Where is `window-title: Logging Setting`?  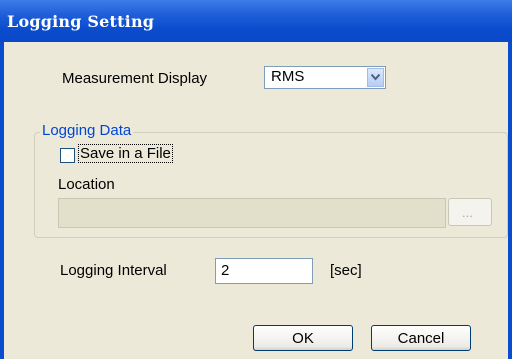 window-title: Logging Setting is located at coordinates (81, 21).